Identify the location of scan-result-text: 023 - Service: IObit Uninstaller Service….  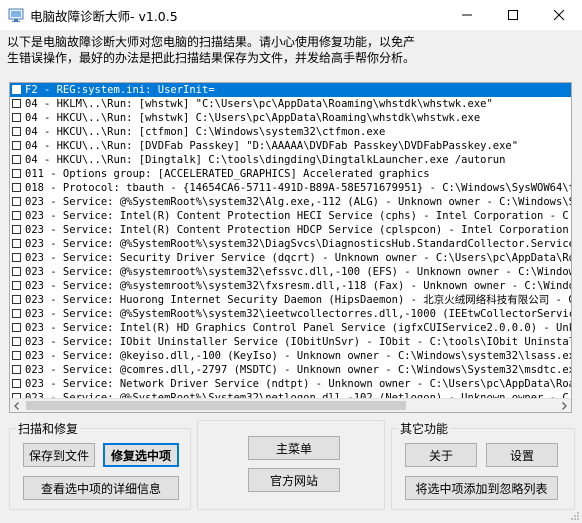
(298, 342).